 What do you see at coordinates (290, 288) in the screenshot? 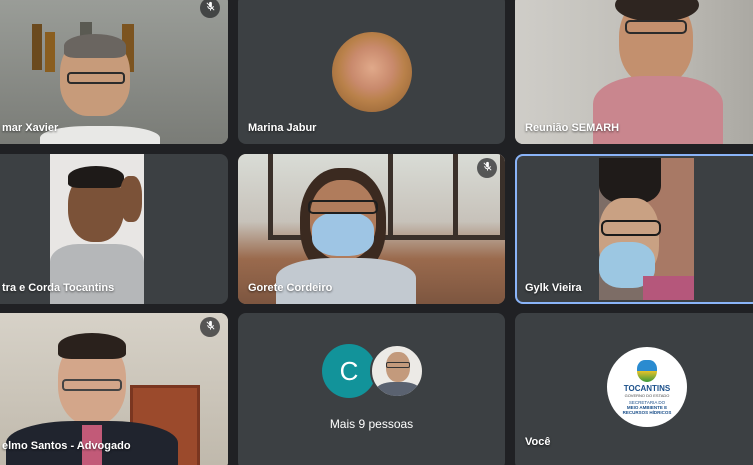
I see `participant-name: Gorete Cordeiro` at bounding box center [290, 288].